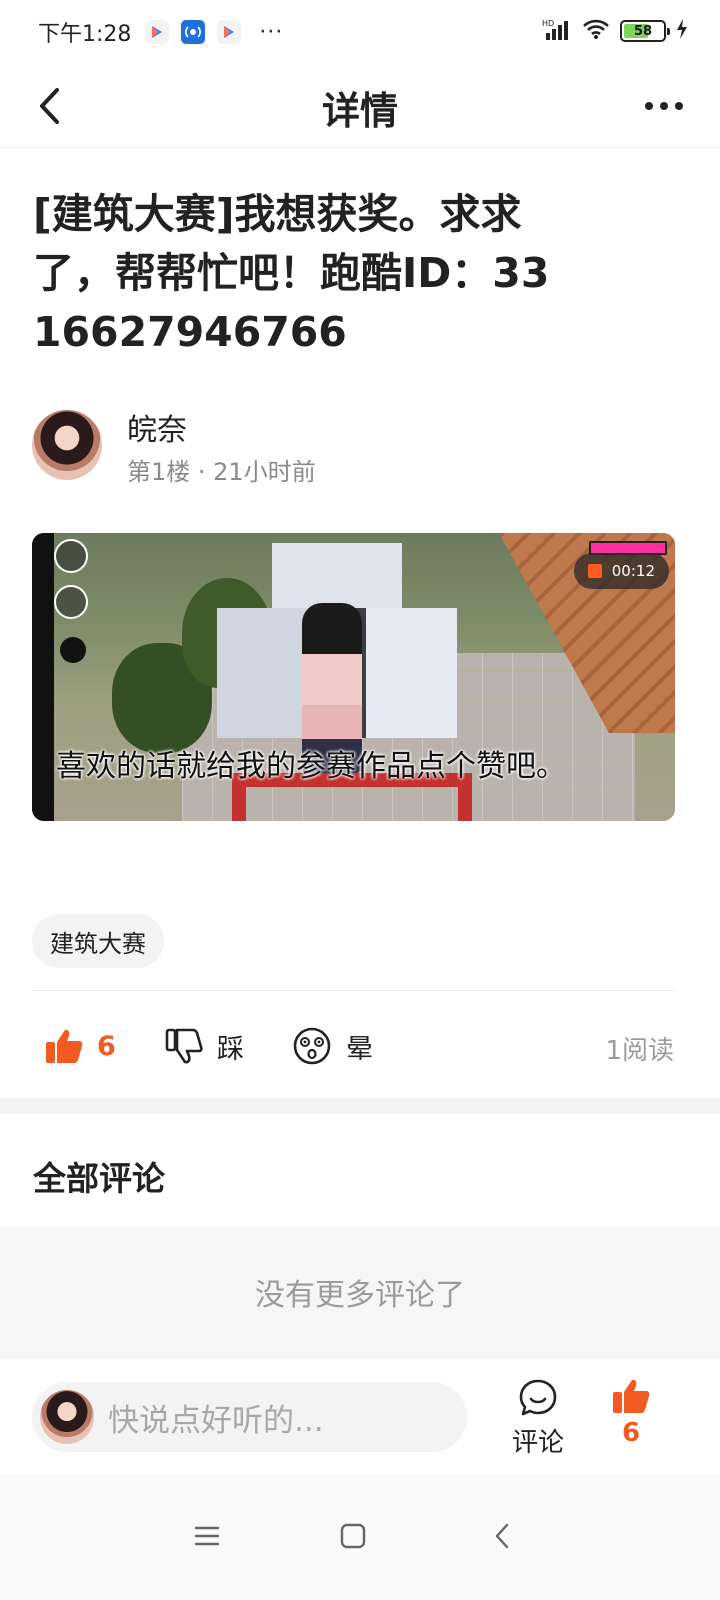 Image resolution: width=720 pixels, height=1600 pixels. Describe the element at coordinates (633, 571) in the screenshot. I see `video-timer-text: 00:12` at that location.